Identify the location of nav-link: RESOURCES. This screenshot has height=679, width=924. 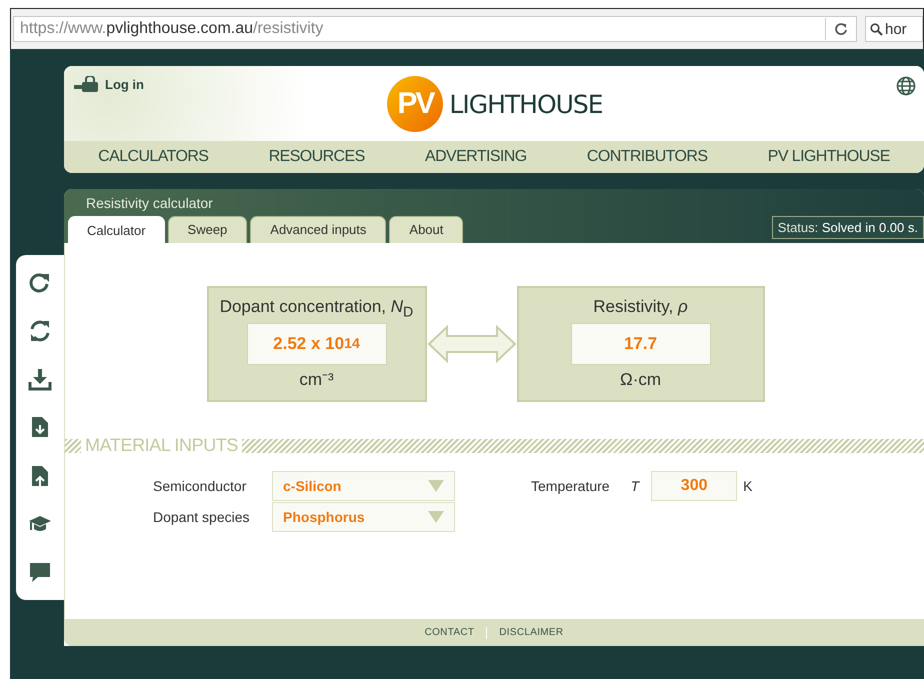
(316, 157).